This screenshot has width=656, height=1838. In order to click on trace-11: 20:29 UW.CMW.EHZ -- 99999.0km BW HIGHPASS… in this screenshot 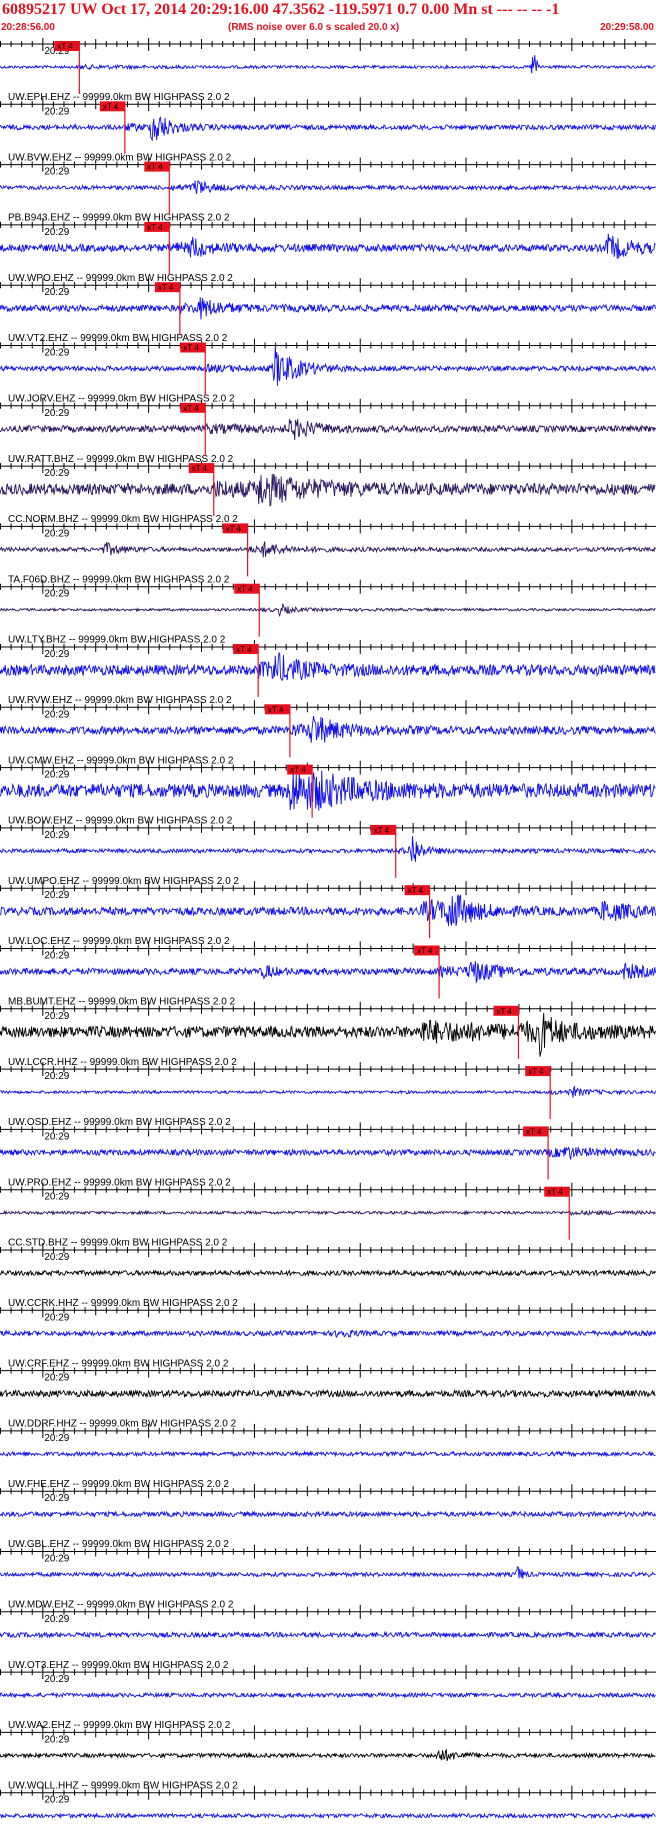, I will do `click(328, 733)`.